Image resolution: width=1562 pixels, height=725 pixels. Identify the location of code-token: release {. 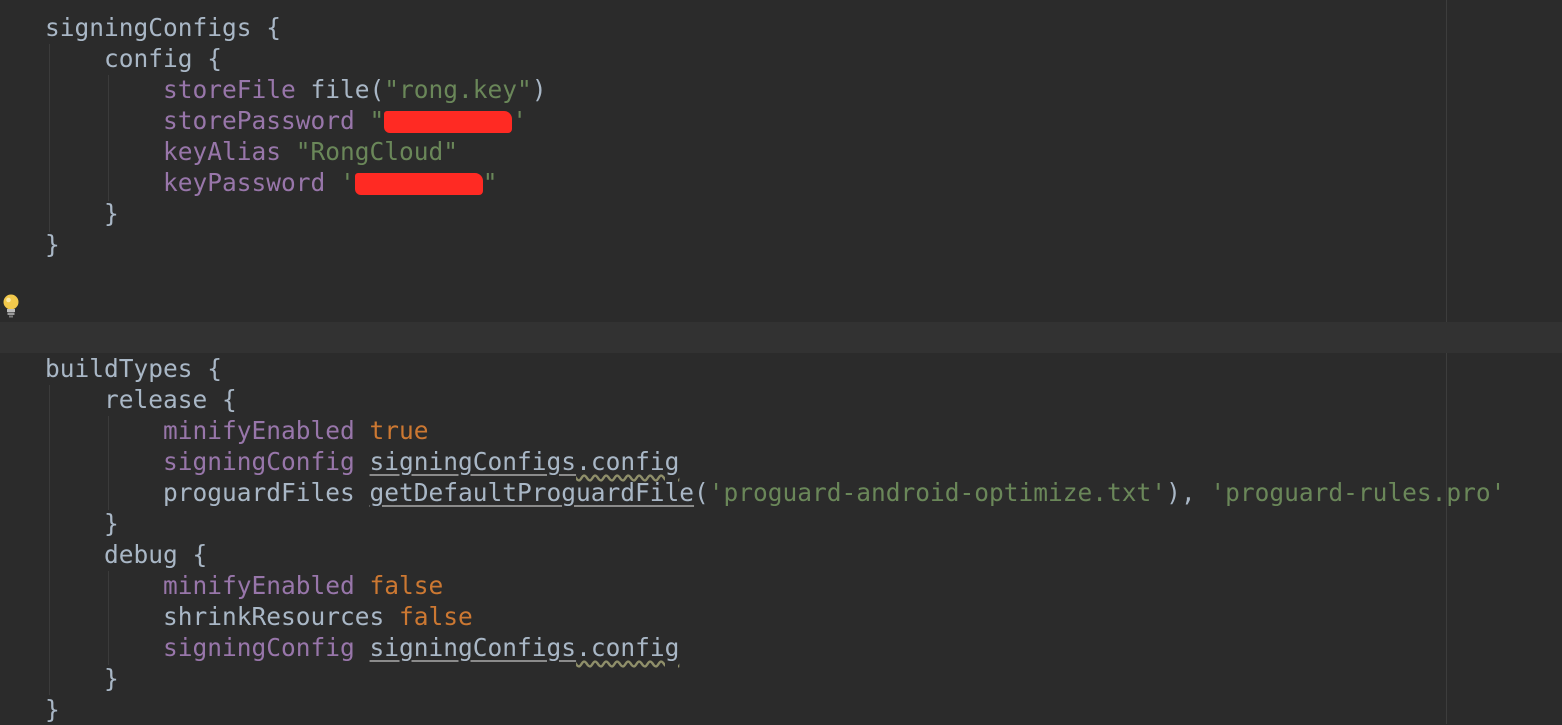
(141, 399).